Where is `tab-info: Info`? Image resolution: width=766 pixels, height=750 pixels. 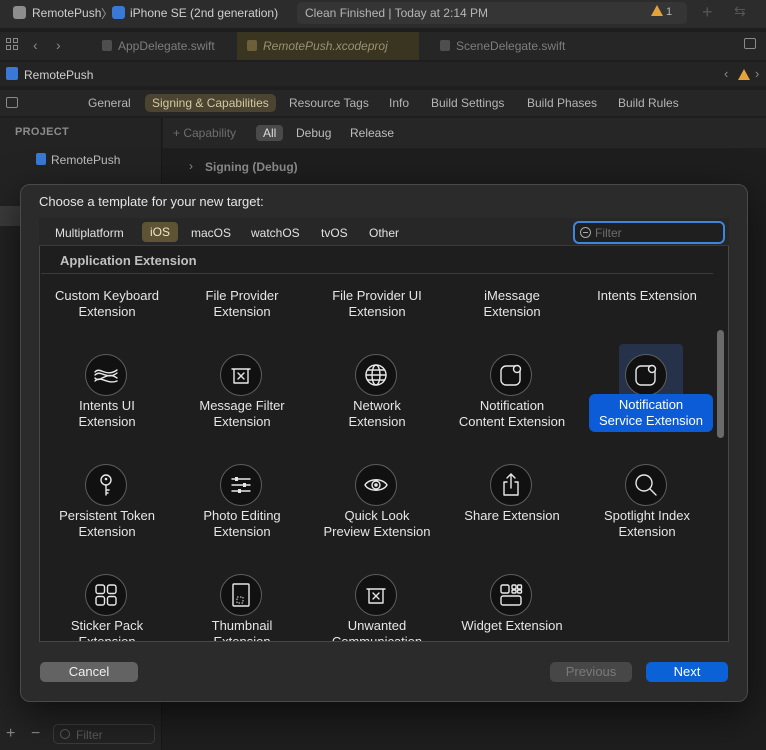 tab-info: Info is located at coordinates (399, 103).